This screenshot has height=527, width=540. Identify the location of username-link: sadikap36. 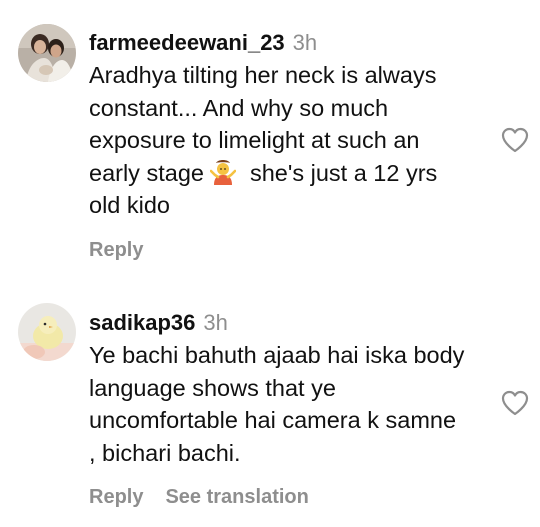
(142, 322).